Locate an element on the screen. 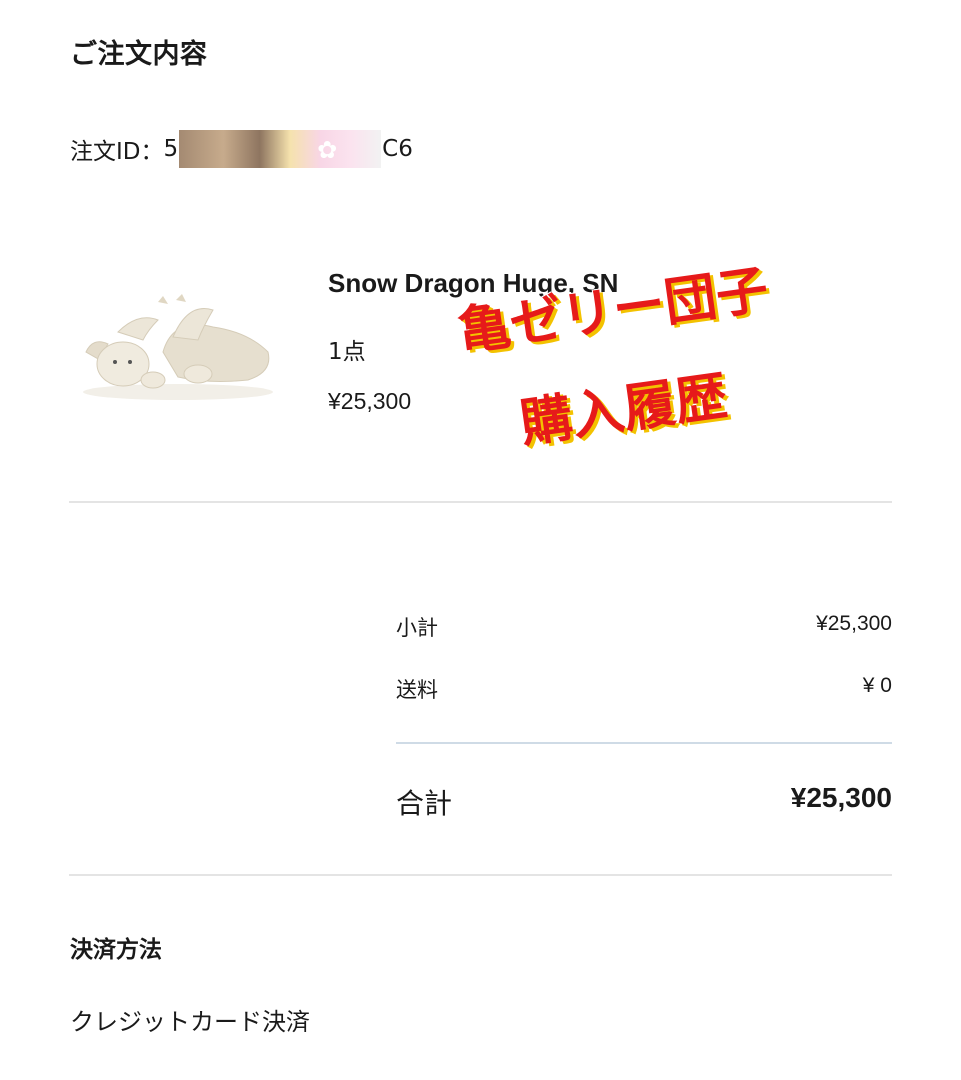 The image size is (961, 1080). product-quantity: 1点 is located at coordinates (347, 352).